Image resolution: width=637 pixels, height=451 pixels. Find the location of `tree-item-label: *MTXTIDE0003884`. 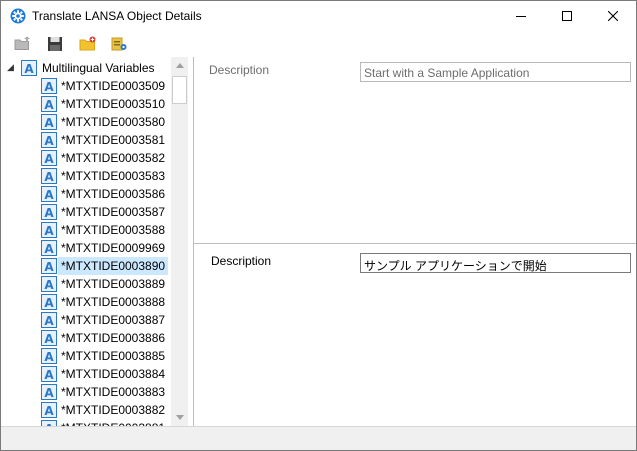

tree-item-label: *MTXTIDE0003884 is located at coordinates (113, 374).